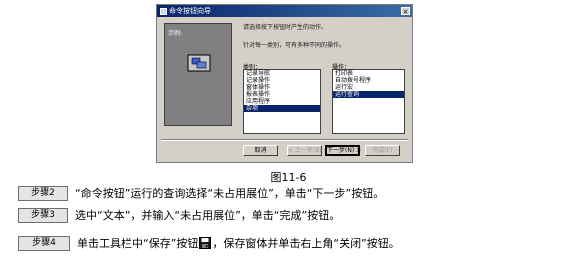 The width and height of the screenshot is (577, 258). Describe the element at coordinates (208, 215) in the screenshot. I see `step-text: 选中“文本”，并输入“未占用展位”，单击“完成”按钮。` at that location.